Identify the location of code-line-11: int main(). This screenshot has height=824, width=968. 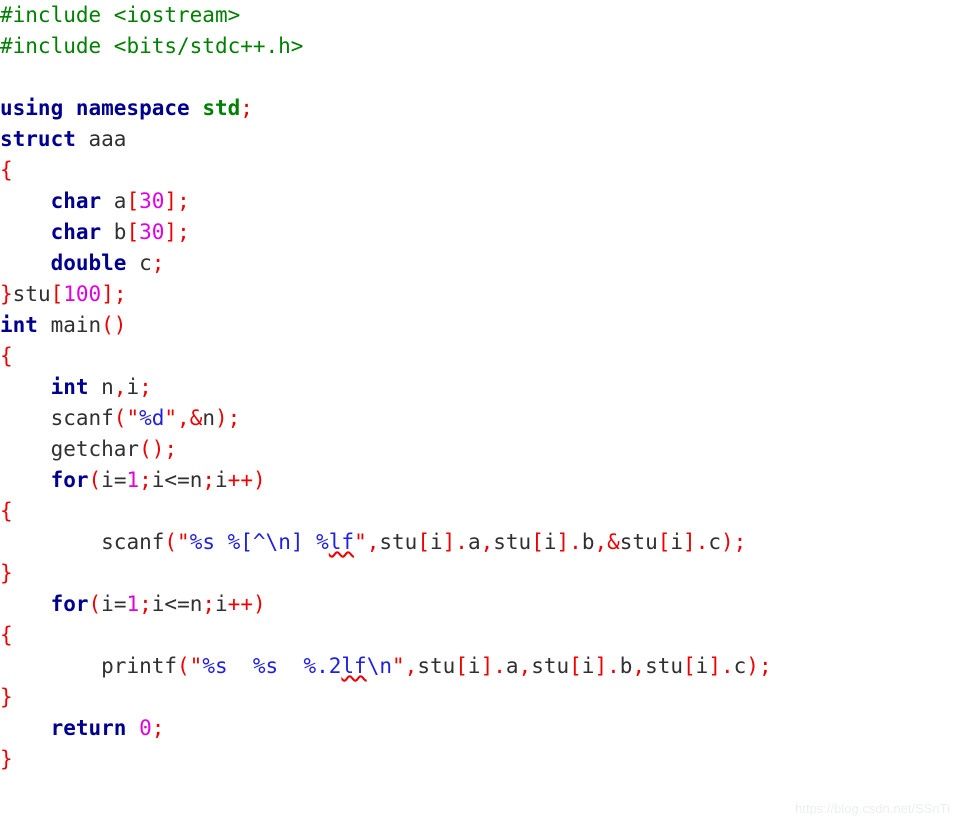
(484, 325).